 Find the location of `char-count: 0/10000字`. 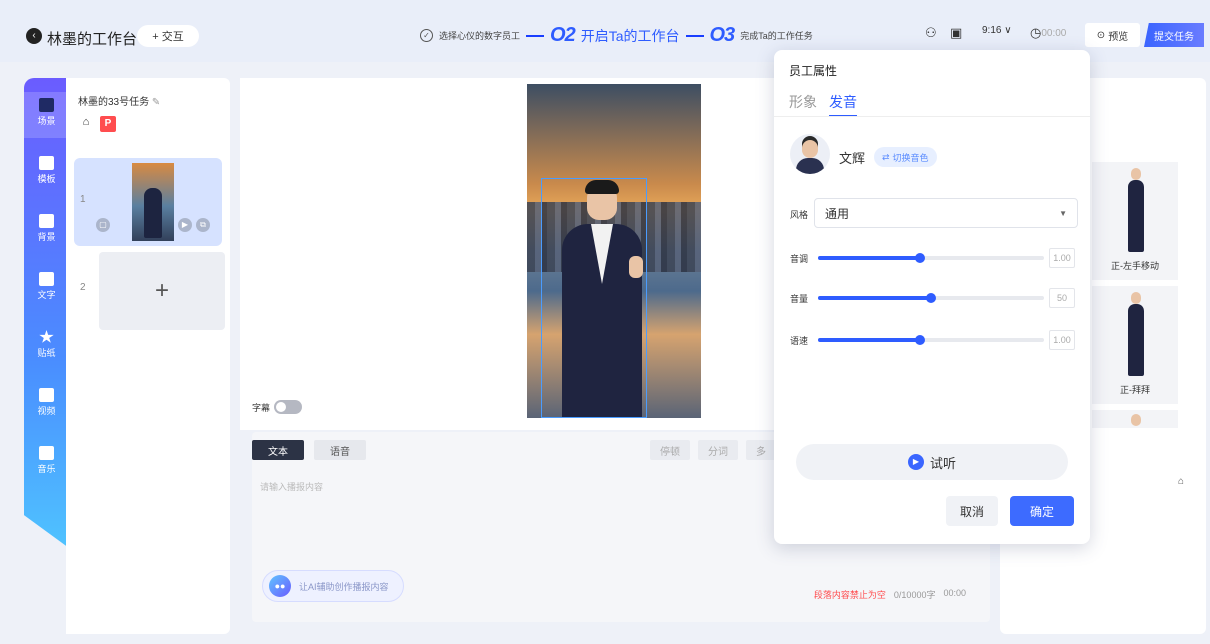

char-count: 0/10000字 is located at coordinates (914, 595).